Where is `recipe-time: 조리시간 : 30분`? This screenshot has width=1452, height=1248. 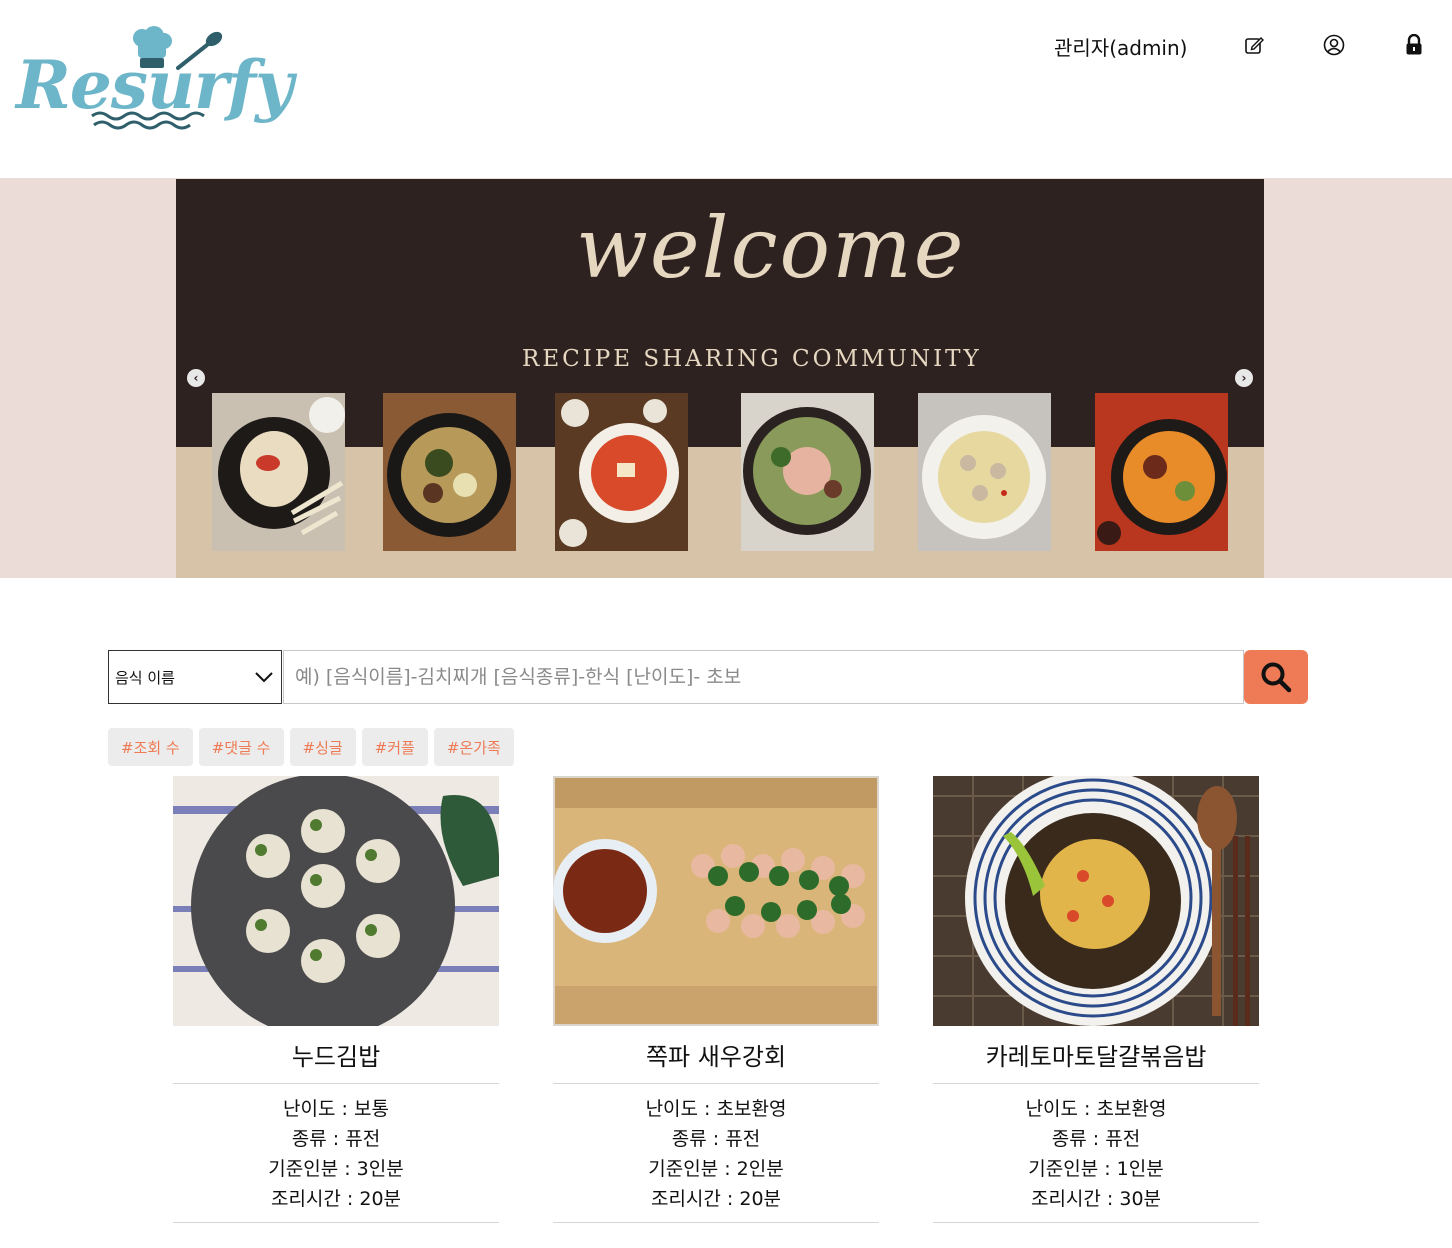 recipe-time: 조리시간 : 30분 is located at coordinates (1096, 1199).